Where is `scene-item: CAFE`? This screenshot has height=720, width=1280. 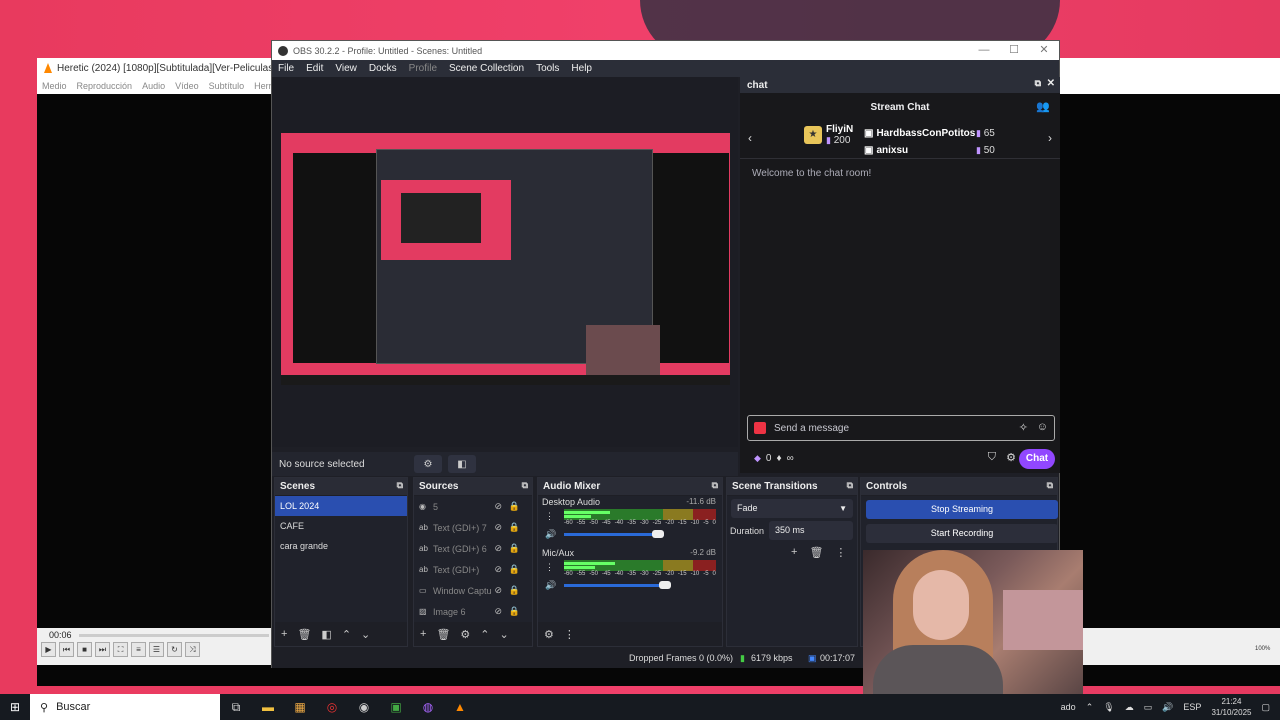
scene-item: CAFE is located at coordinates (341, 526).